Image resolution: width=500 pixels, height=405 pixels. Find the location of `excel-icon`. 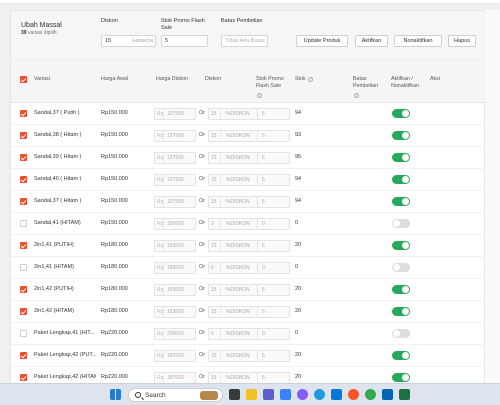

excel-icon is located at coordinates (404, 394).